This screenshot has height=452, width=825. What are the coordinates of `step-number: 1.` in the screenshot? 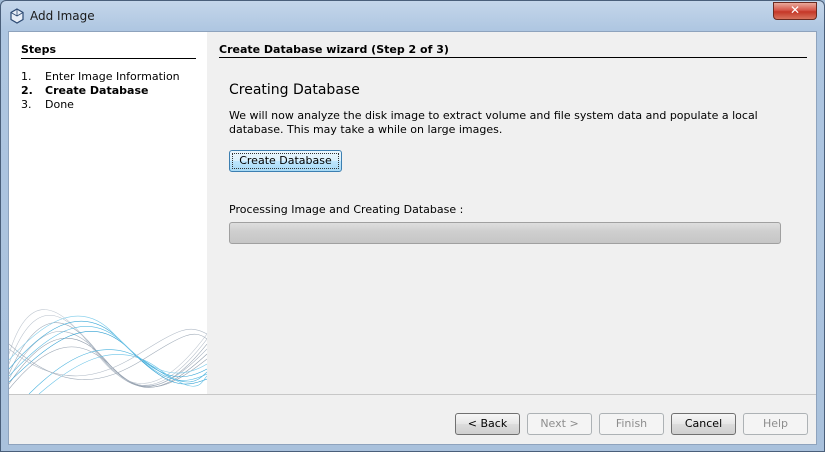 It's located at (26, 76).